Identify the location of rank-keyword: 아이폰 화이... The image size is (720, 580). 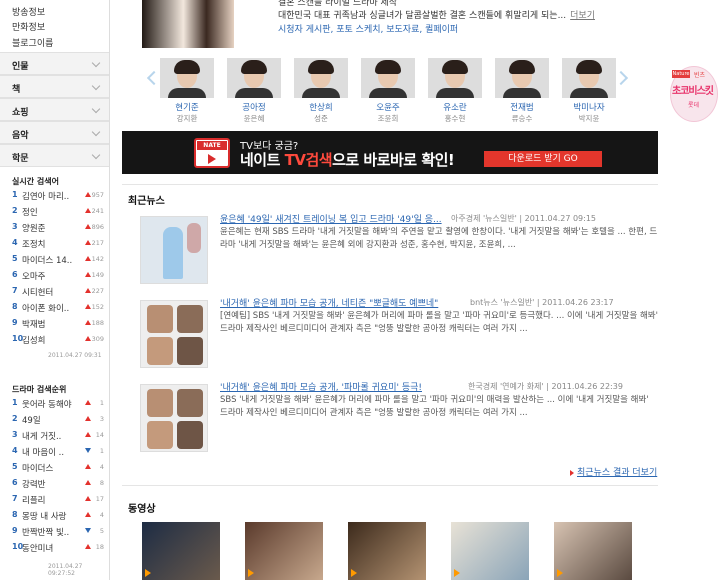
(46, 309).